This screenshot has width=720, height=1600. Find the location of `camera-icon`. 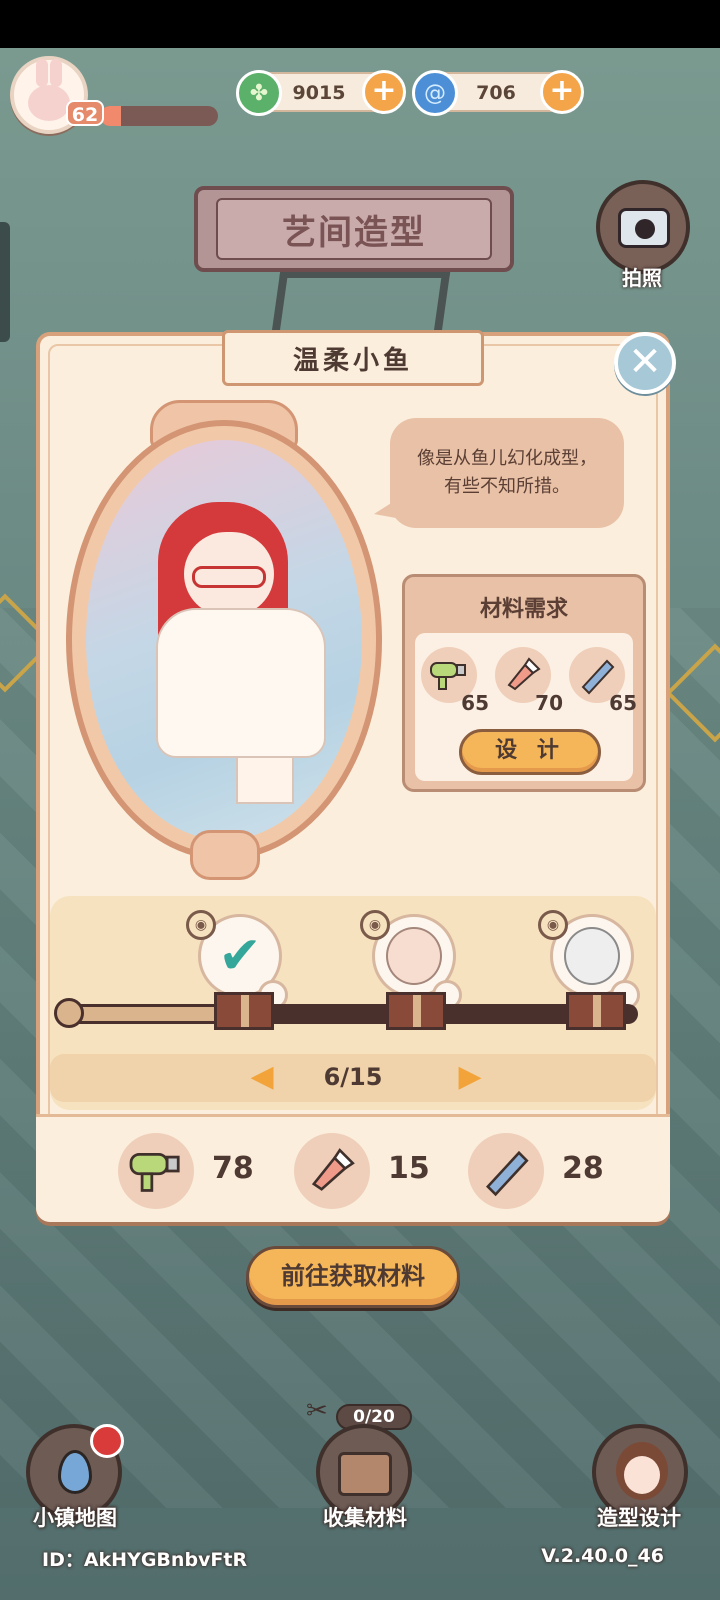

camera-icon is located at coordinates (644, 228).